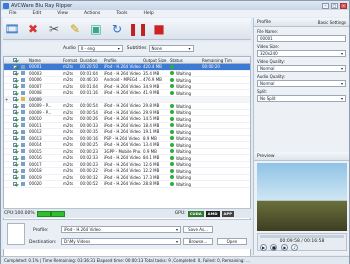  I want to click on clip-button: ✂, so click(54, 29).